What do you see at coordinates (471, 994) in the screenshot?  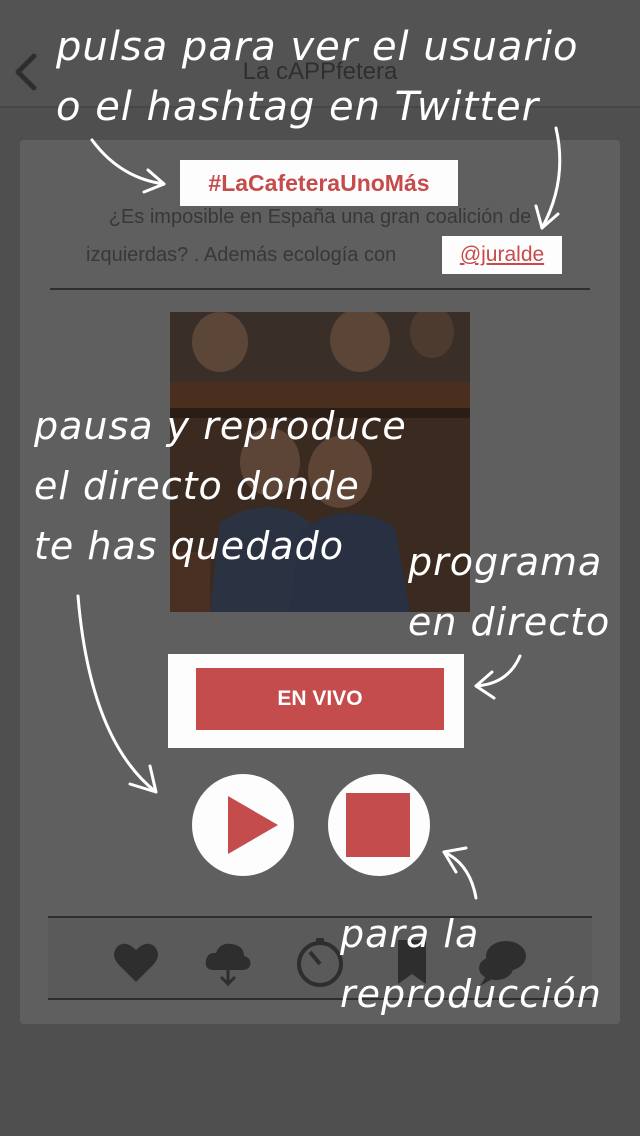 I see `annotation-stop-line2: reproducción` at bounding box center [471, 994].